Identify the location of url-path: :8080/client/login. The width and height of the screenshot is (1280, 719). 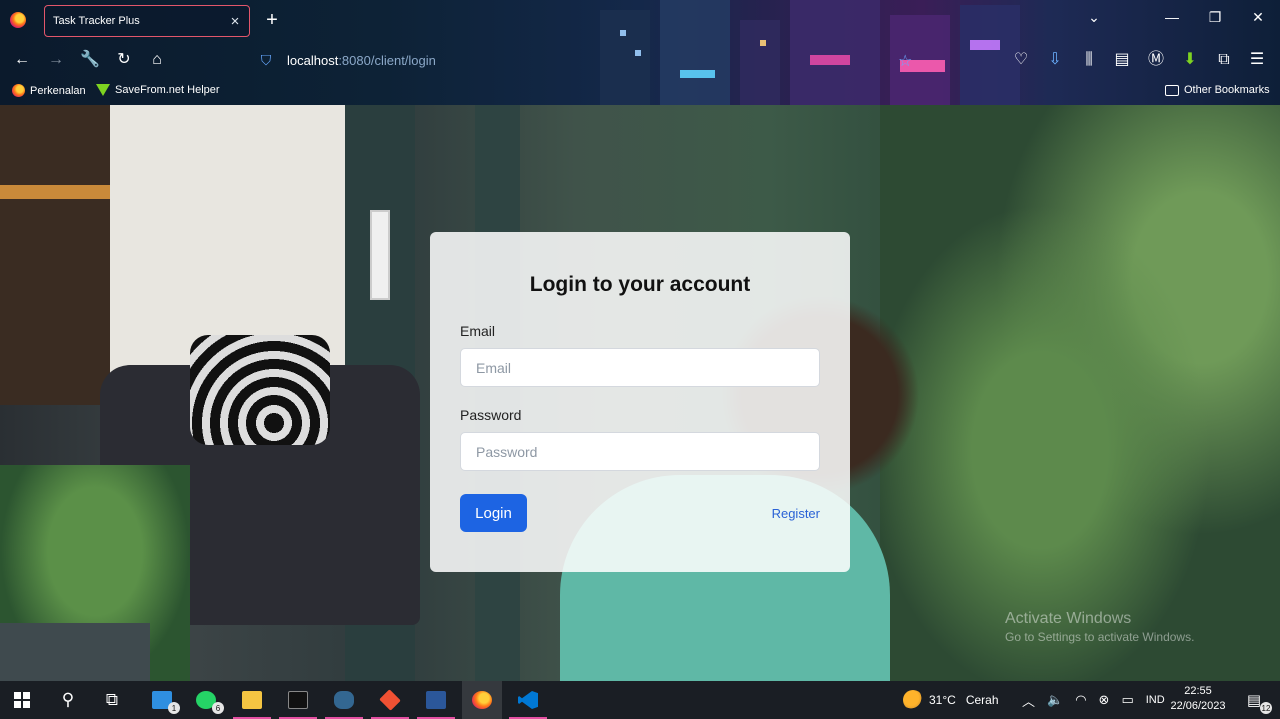
(387, 60).